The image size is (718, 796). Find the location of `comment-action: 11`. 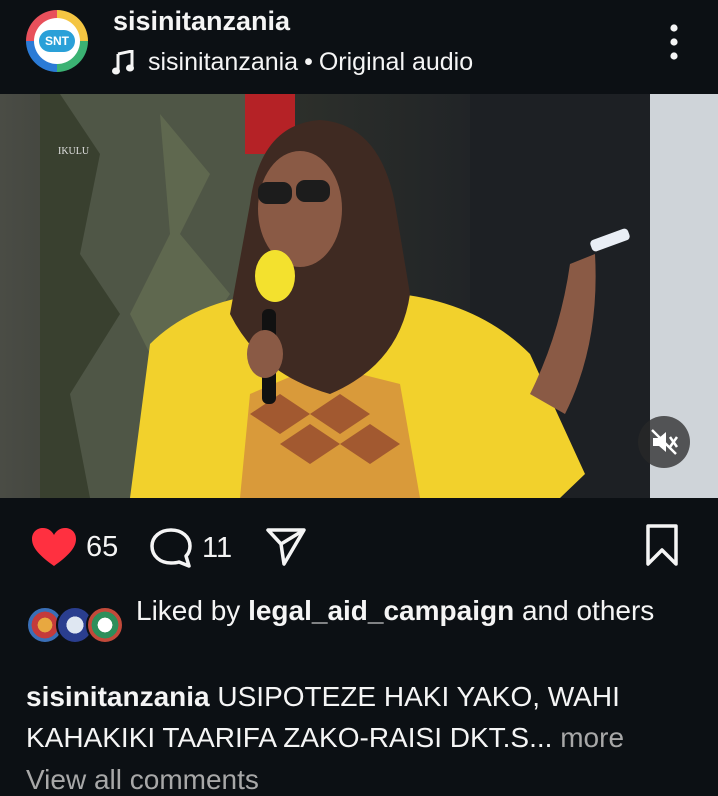

comment-action: 11 is located at coordinates (190, 548).